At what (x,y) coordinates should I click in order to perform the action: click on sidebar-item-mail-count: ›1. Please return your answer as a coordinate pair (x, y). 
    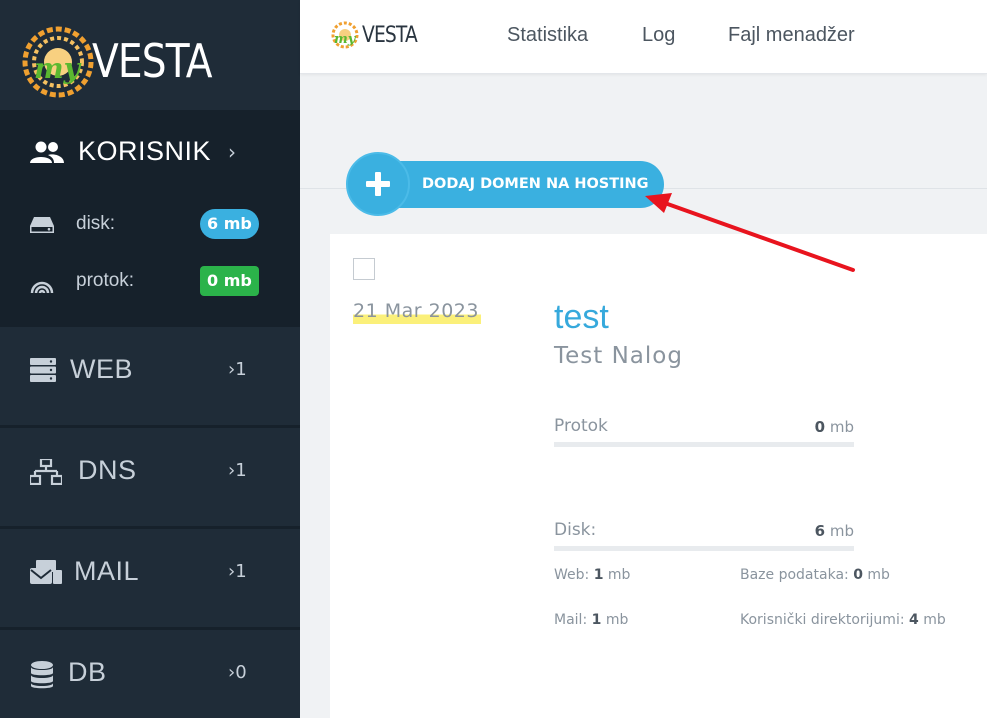
    Looking at the image, I should click on (237, 571).